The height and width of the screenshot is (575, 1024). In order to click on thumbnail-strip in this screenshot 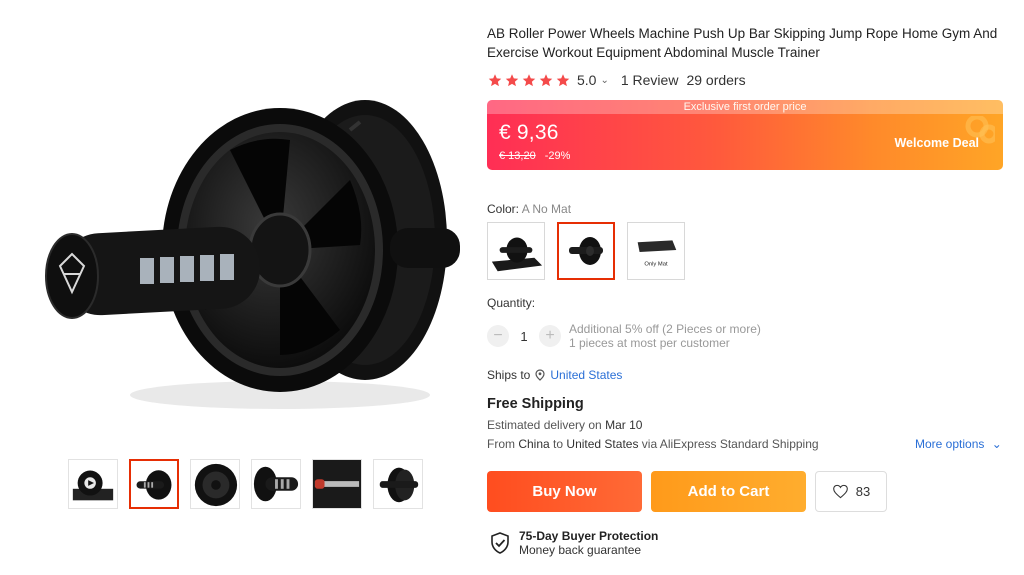, I will do `click(245, 484)`.